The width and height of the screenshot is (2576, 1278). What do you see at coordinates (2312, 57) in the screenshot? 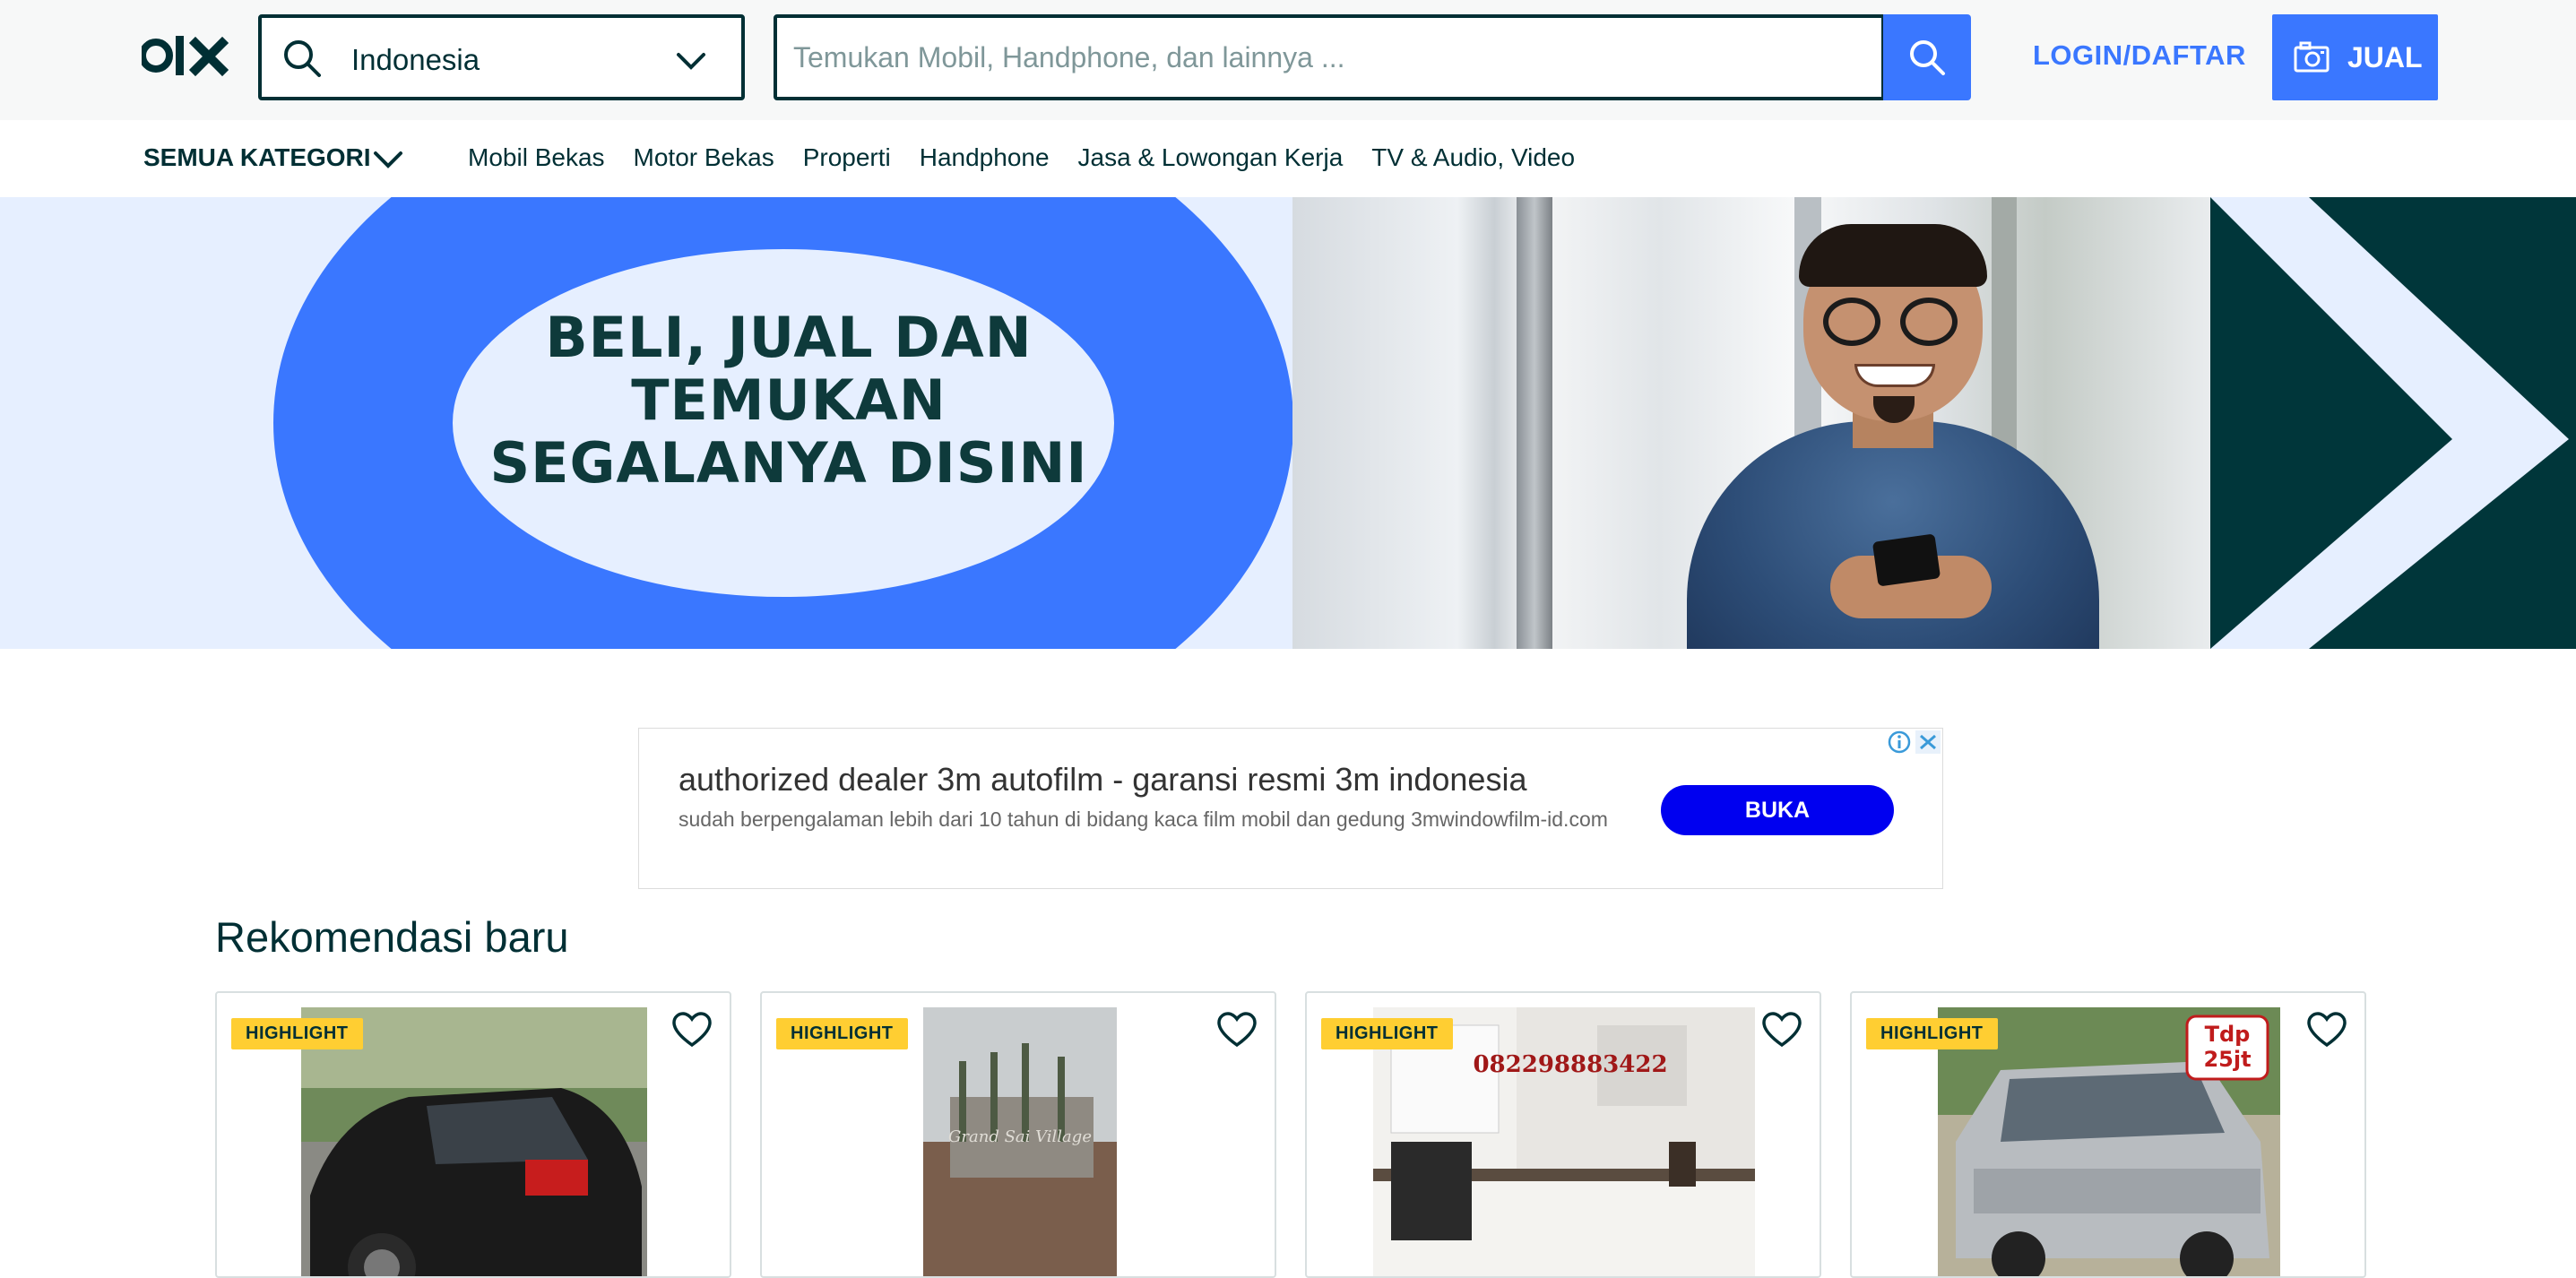
I see `camera-icon` at bounding box center [2312, 57].